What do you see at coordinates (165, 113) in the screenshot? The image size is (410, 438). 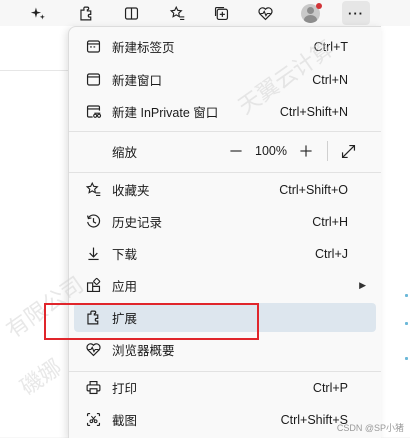 I see `menu-item-label: 新建 InPrivate 窗口` at bounding box center [165, 113].